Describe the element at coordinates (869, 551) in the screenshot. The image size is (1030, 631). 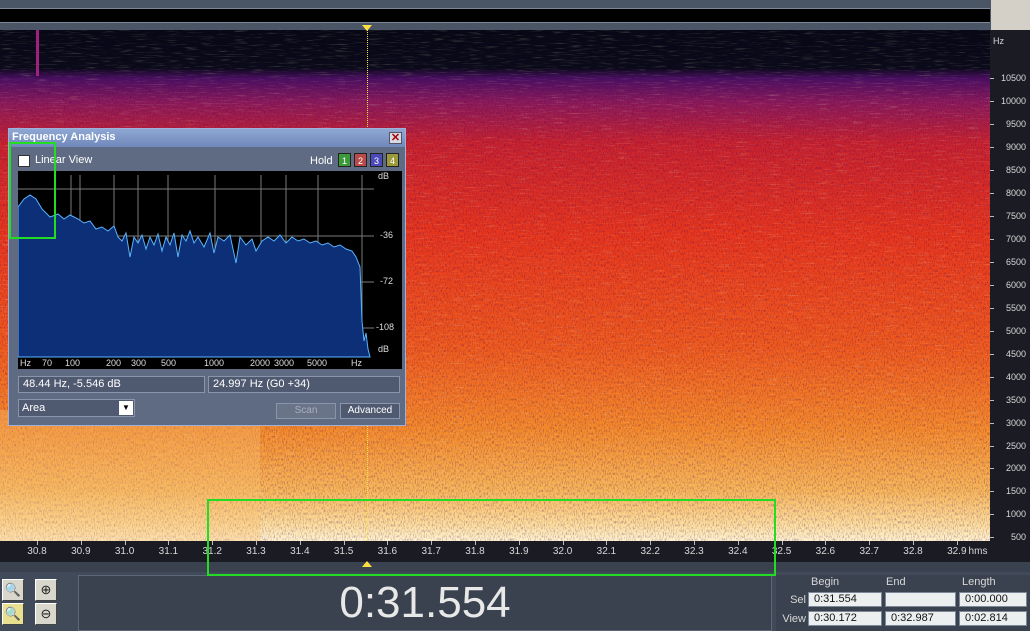
I see `time-label: 32.7` at that location.